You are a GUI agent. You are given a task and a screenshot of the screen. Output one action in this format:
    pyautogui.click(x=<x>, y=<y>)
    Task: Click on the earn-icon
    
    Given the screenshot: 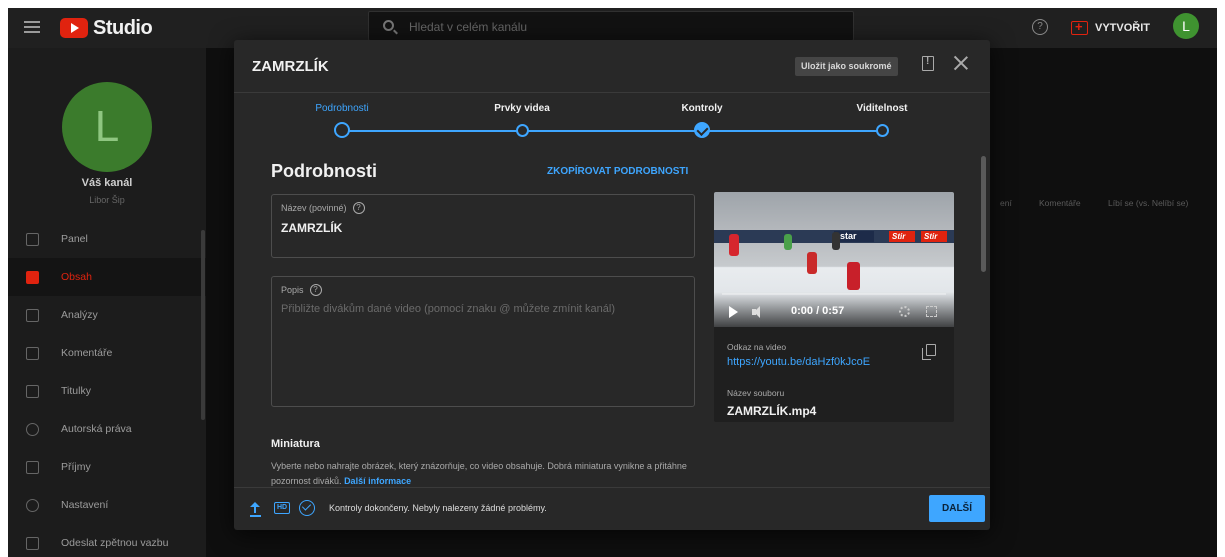 What is the action you would take?
    pyautogui.click(x=32, y=467)
    